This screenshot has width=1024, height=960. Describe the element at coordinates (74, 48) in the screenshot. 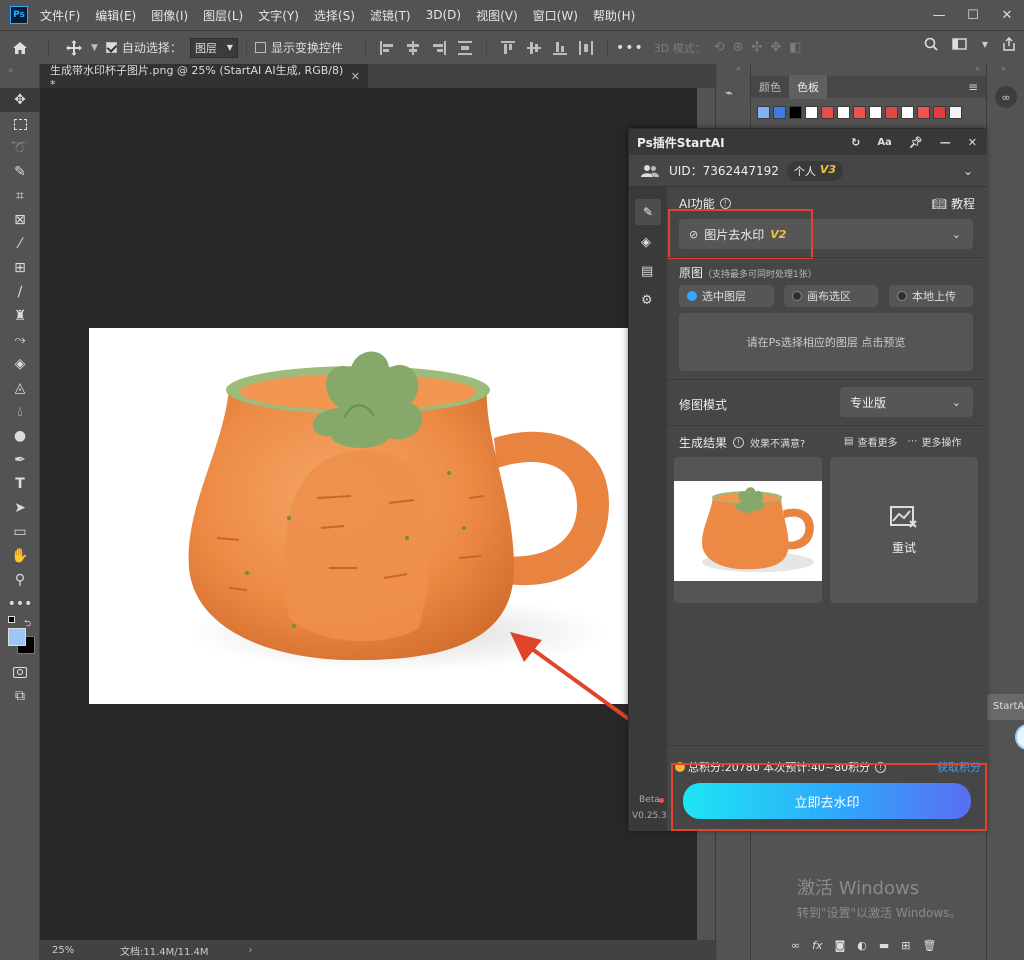

I see `move-tool-icon` at that location.